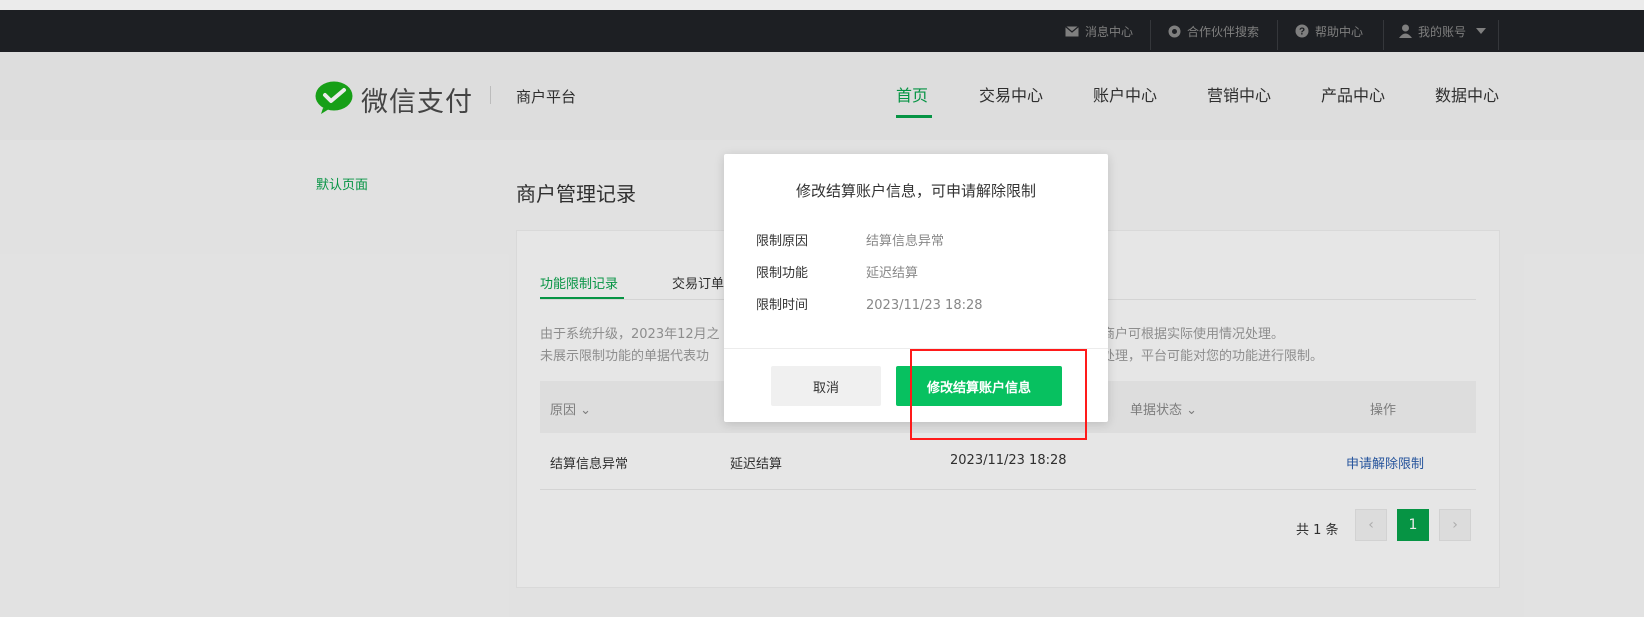 The image size is (1644, 617). Describe the element at coordinates (782, 273) in the screenshot. I see `dialog-label: 限制功能` at that location.